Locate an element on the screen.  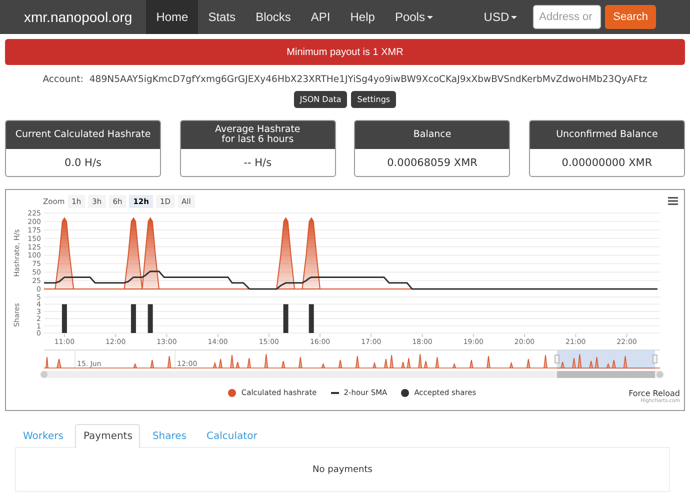
menu-icon is located at coordinates (673, 201).